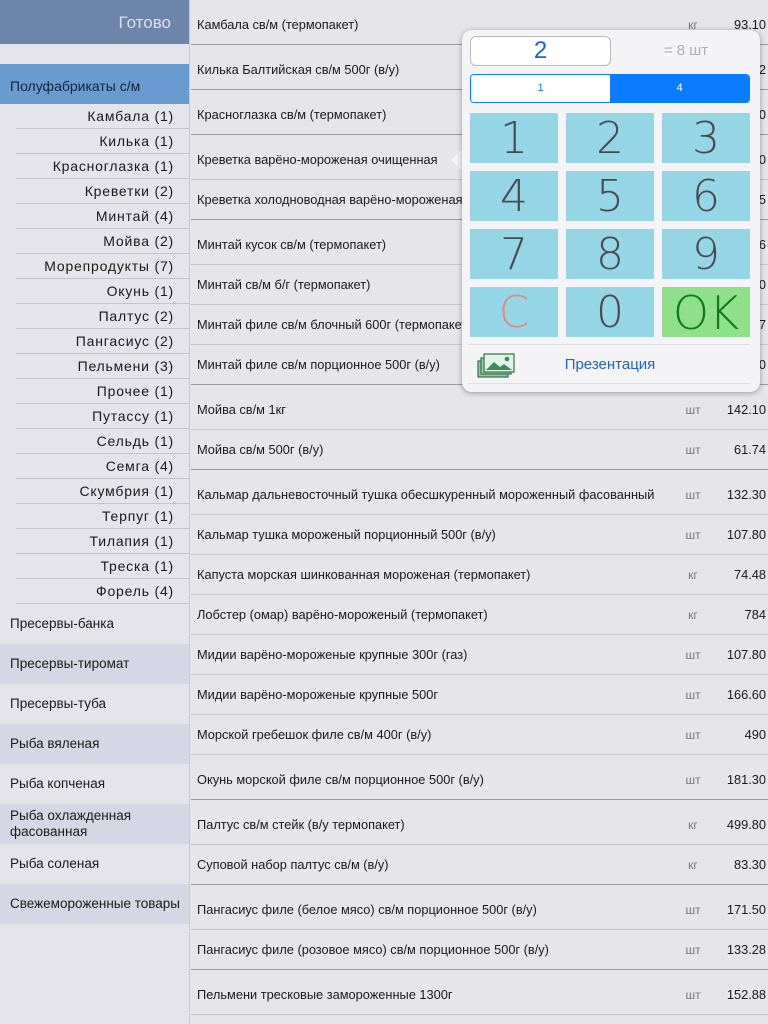  What do you see at coordinates (102, 191) in the screenshot?
I see `subcategory-item: Креветки (2)` at bounding box center [102, 191].